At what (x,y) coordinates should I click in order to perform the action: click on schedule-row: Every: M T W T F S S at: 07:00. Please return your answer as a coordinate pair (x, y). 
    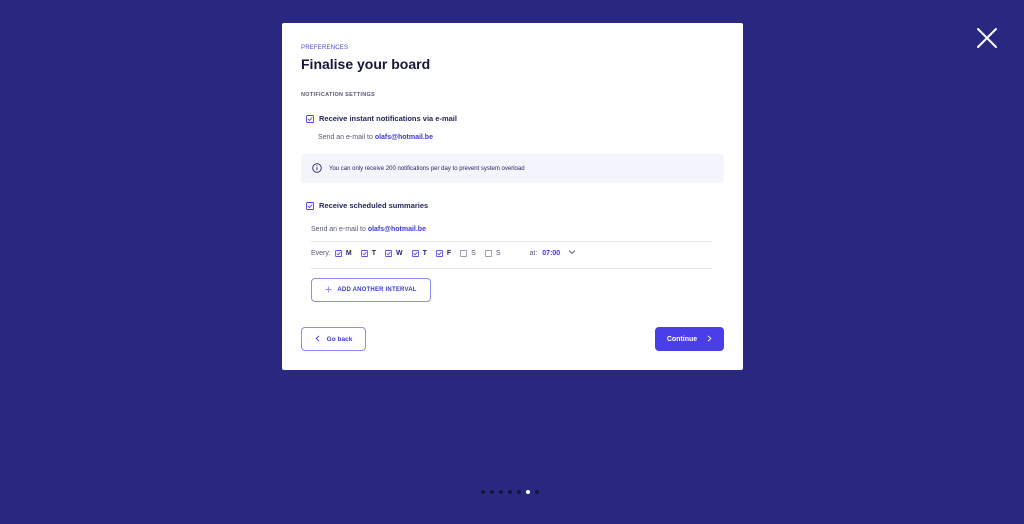
    Looking at the image, I should click on (443, 253).